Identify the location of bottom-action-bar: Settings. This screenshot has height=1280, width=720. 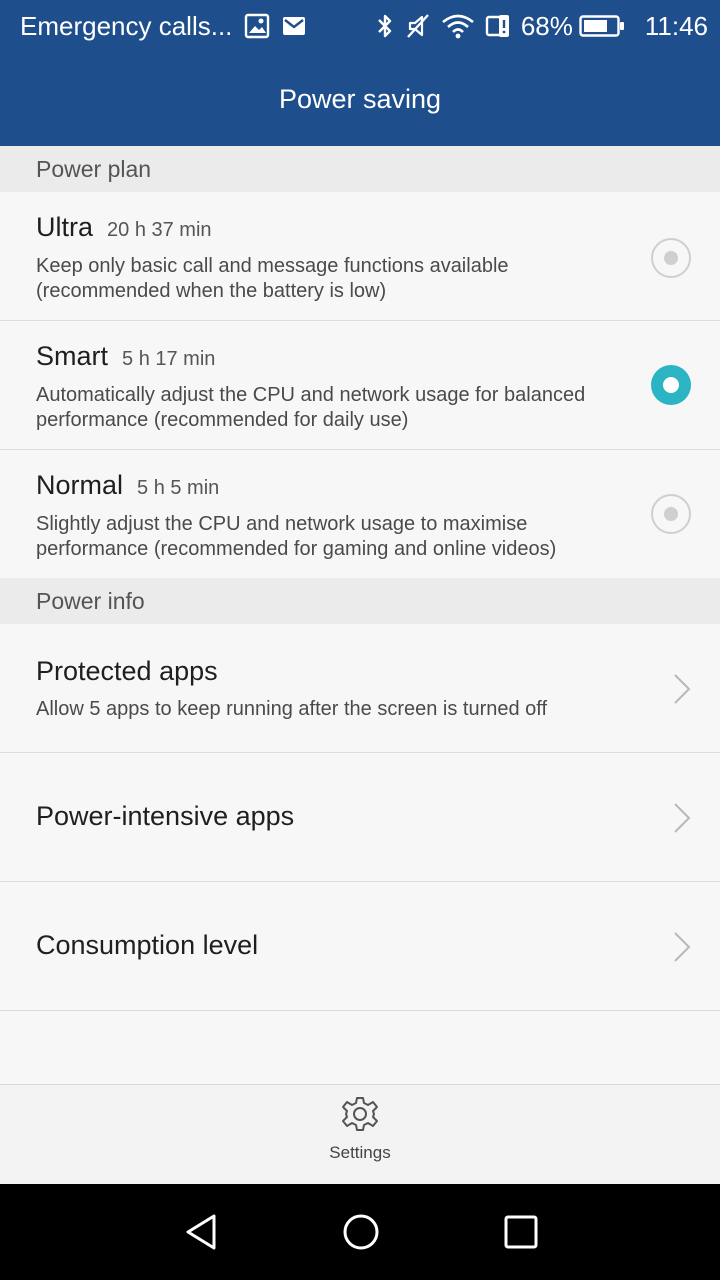
(360, 1134).